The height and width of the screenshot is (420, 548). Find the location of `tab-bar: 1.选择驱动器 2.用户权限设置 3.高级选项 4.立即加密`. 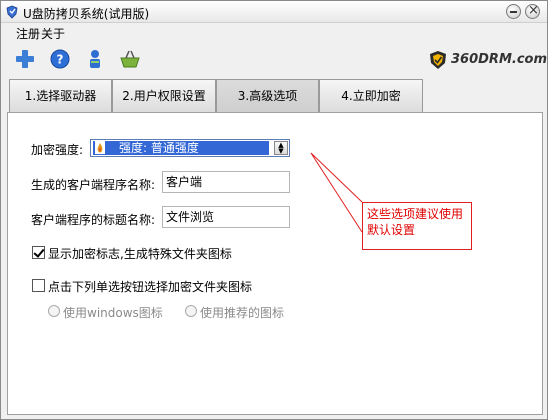

tab-bar: 1.选择驱动器 2.用户权限设置 3.高级选项 4.立即加密 is located at coordinates (224, 95).